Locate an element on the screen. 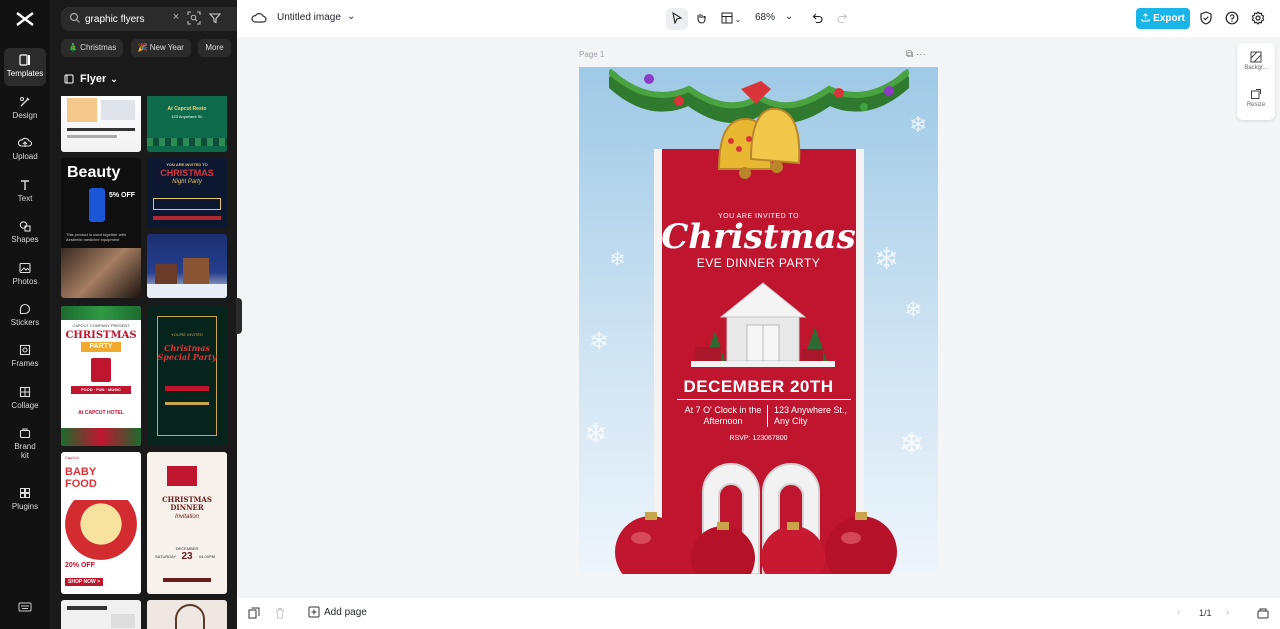  chip-new-year: 🎉 New Year is located at coordinates (160, 48).